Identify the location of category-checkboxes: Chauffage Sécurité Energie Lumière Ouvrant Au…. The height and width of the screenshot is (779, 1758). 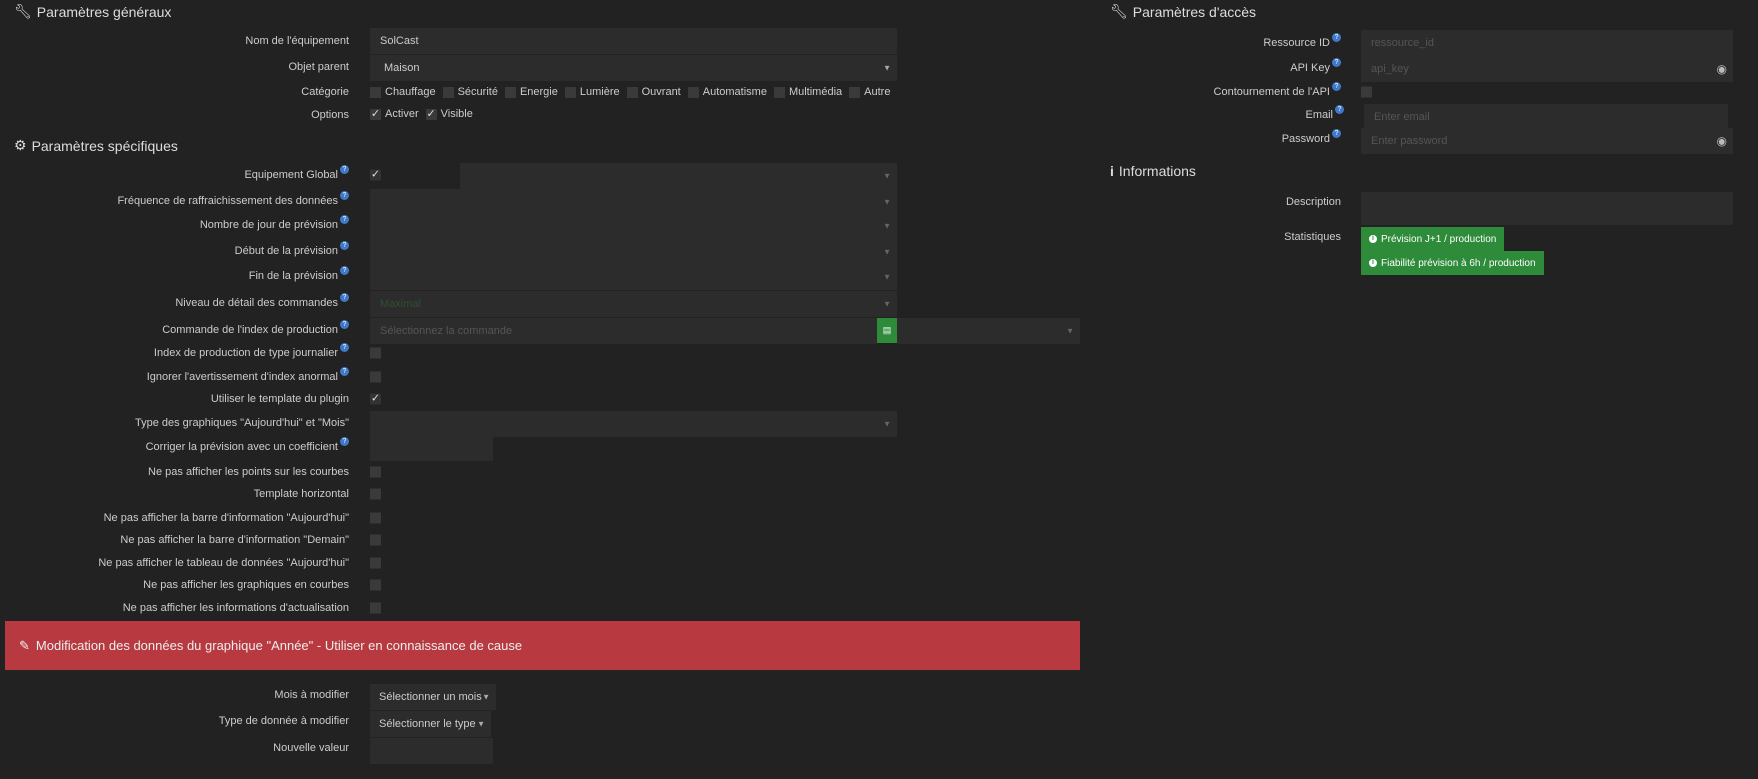
(630, 92).